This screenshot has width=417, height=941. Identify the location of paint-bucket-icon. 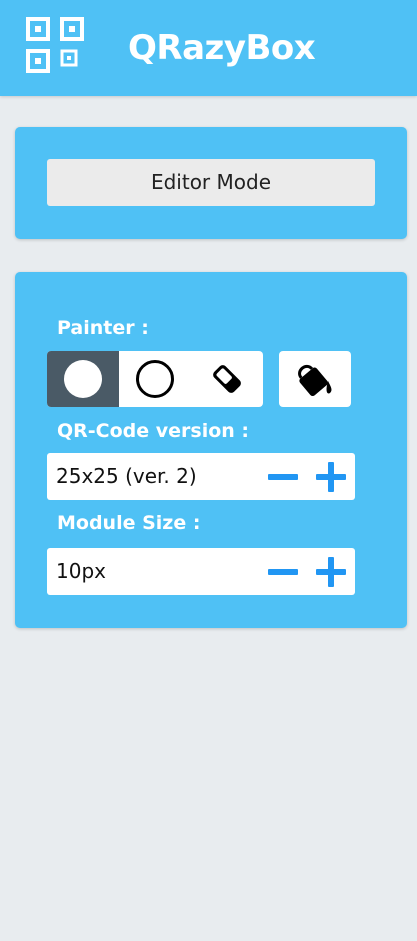
(315, 380).